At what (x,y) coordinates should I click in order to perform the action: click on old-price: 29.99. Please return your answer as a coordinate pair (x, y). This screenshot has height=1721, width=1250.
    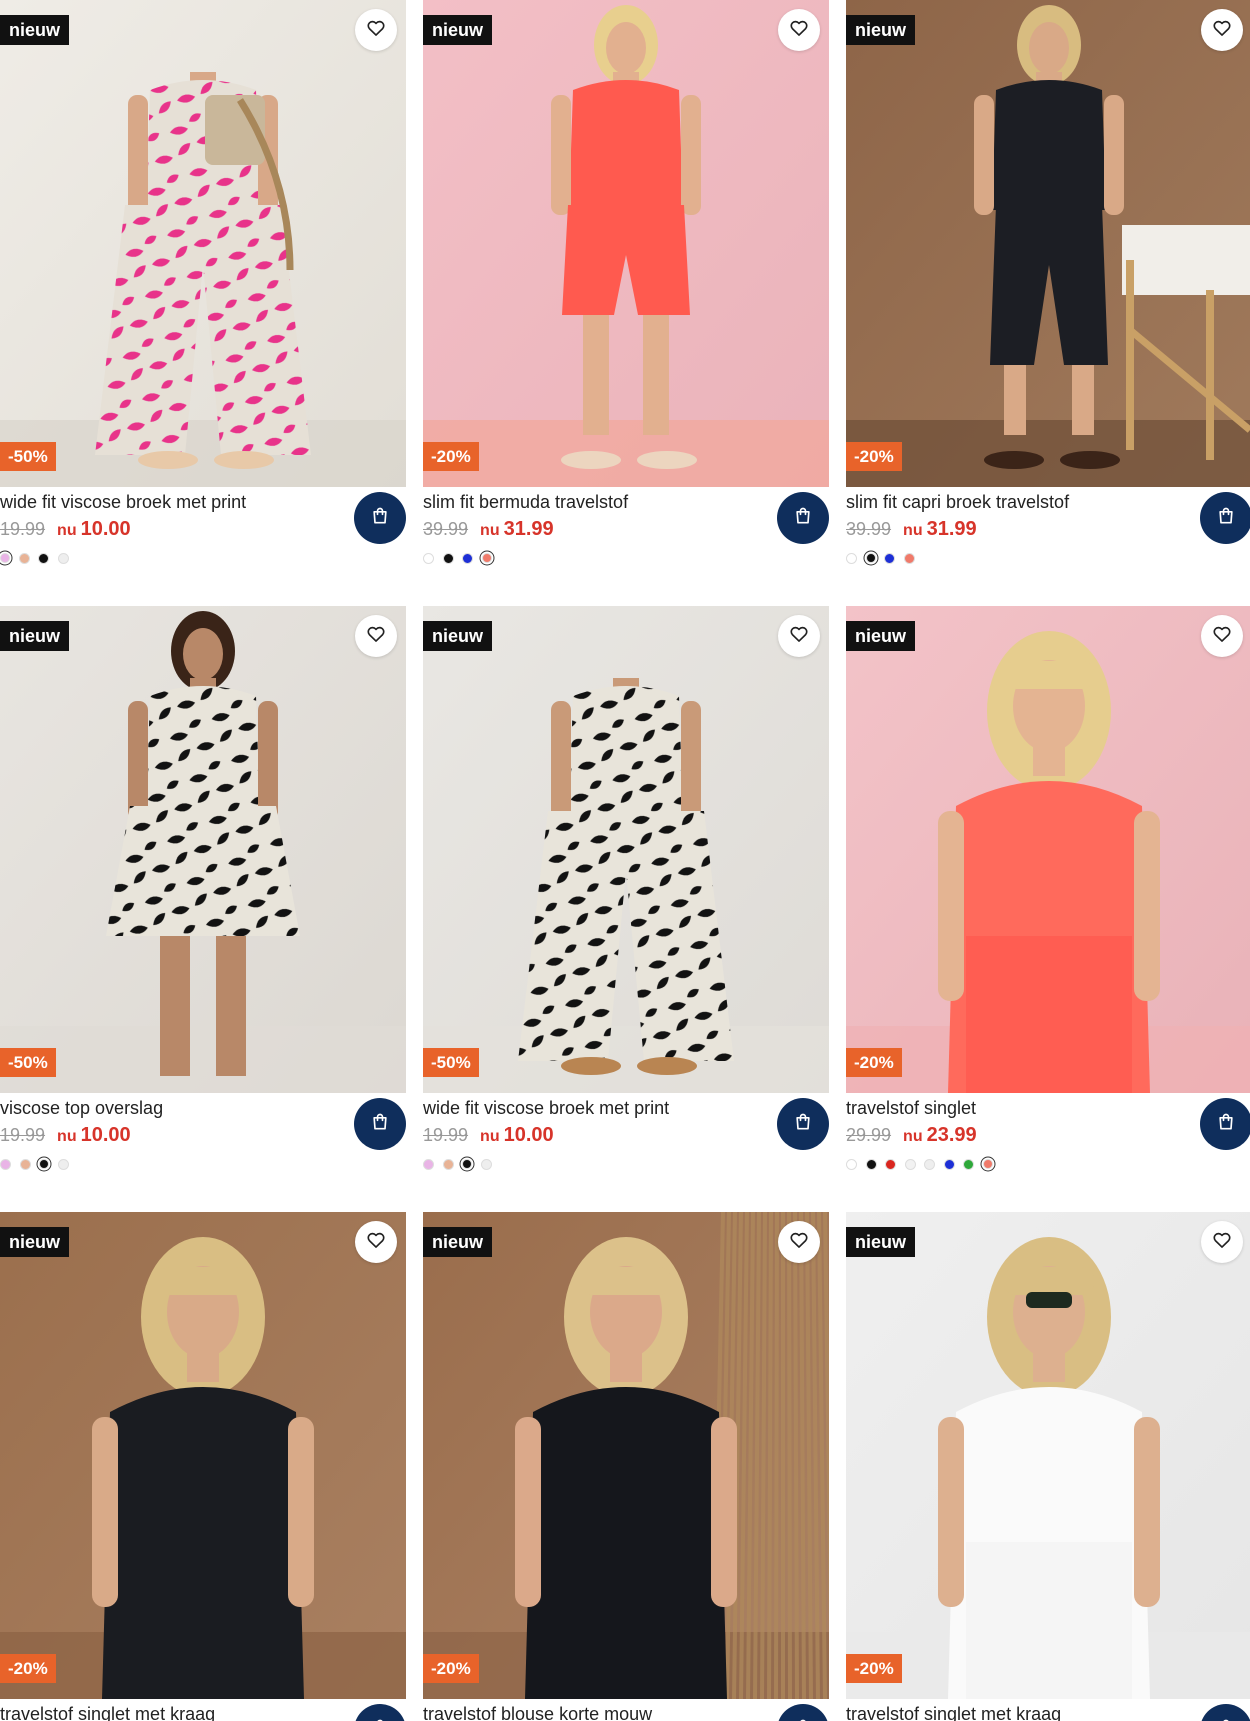
    Looking at the image, I should click on (869, 1135).